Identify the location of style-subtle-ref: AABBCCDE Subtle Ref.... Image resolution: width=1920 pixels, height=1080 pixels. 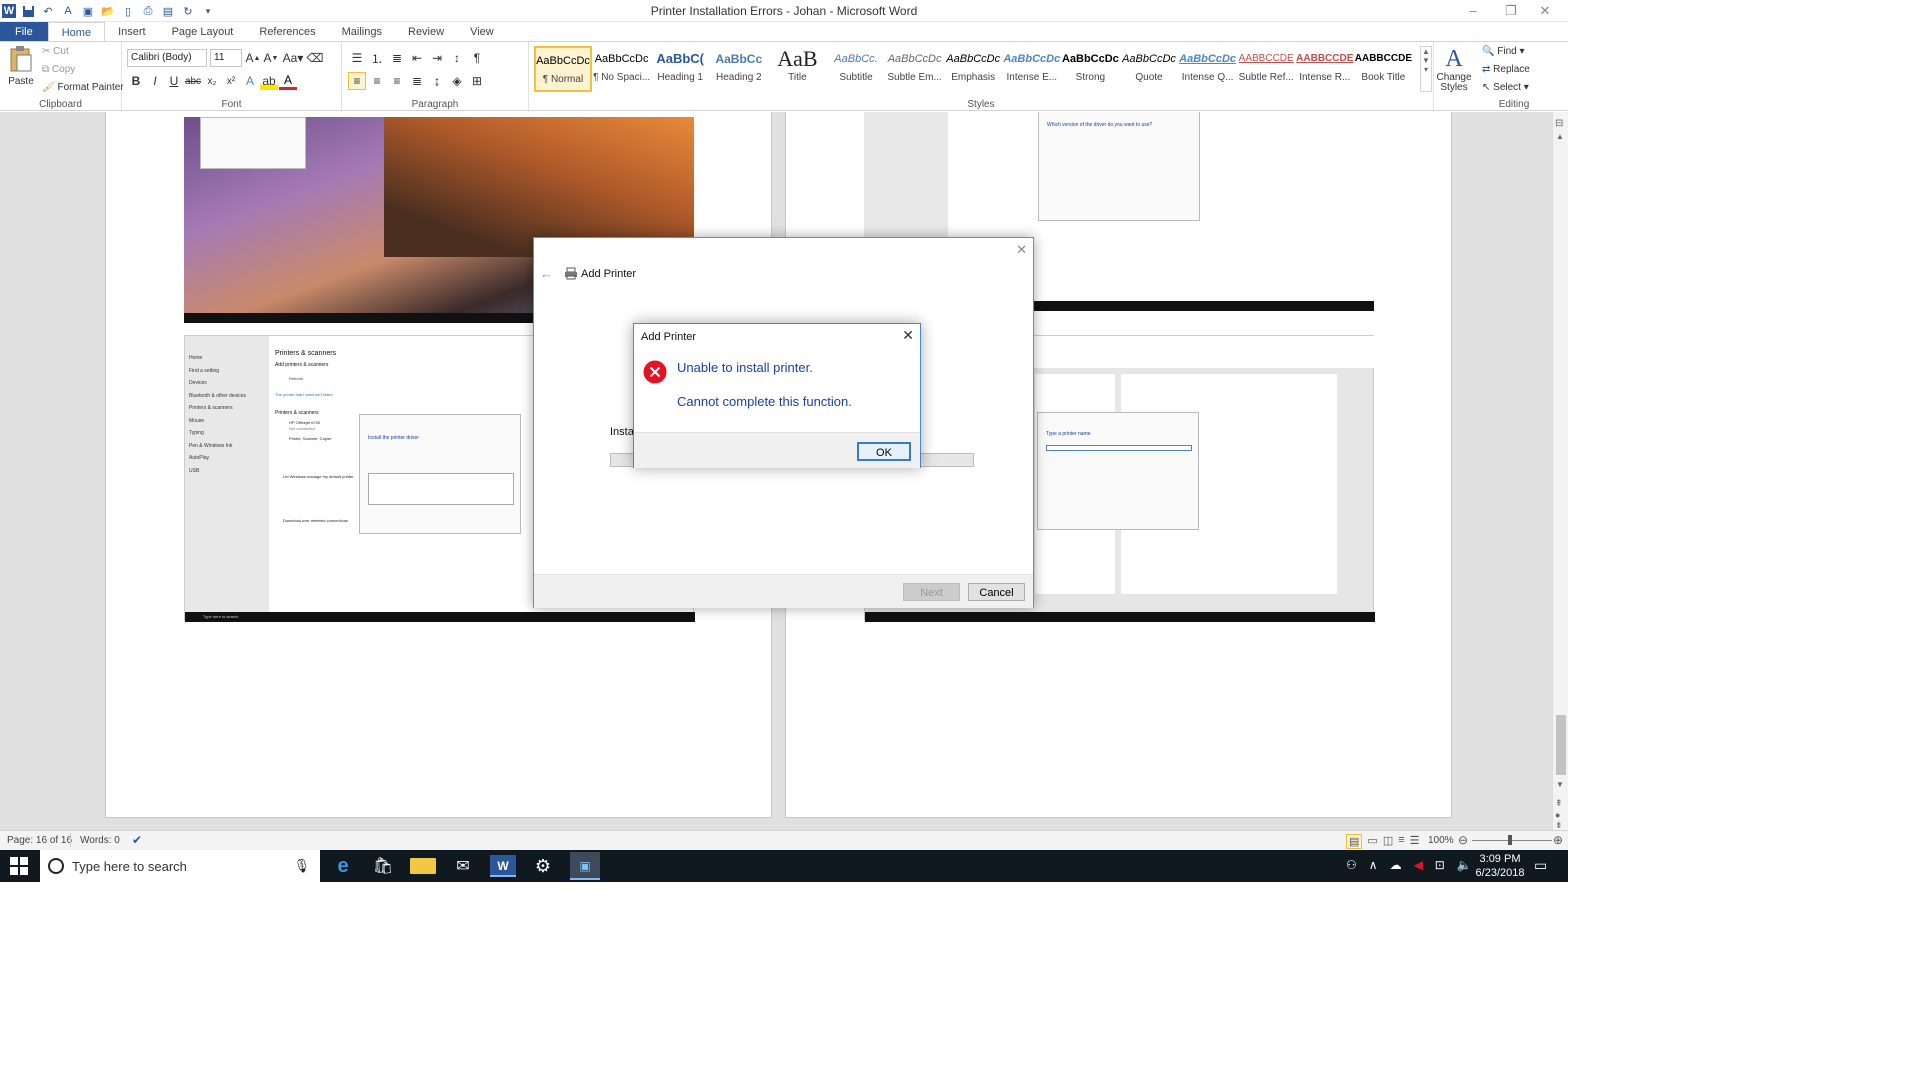
(1266, 69).